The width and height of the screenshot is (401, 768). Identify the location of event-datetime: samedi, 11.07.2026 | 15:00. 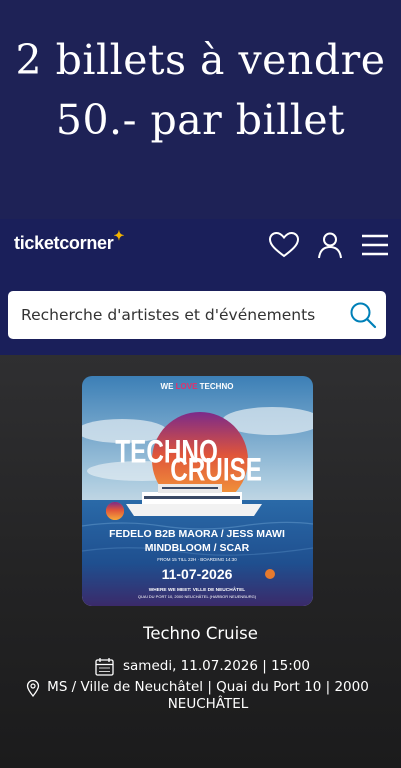
(216, 666).